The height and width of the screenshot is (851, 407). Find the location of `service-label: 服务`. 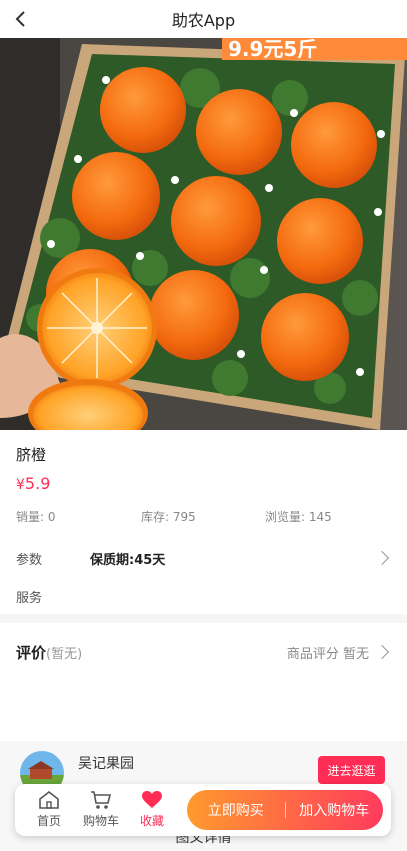

service-label: 服务 is located at coordinates (29, 596).